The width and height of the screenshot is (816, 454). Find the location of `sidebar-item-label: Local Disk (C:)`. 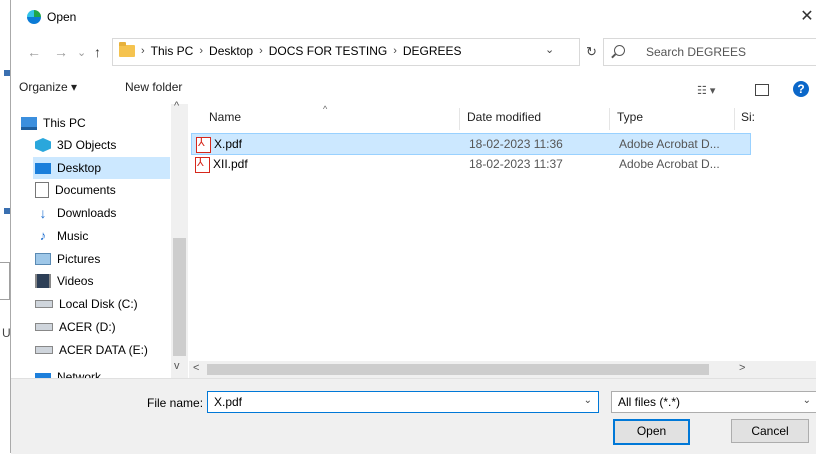

sidebar-item-label: Local Disk (C:) is located at coordinates (98, 304).